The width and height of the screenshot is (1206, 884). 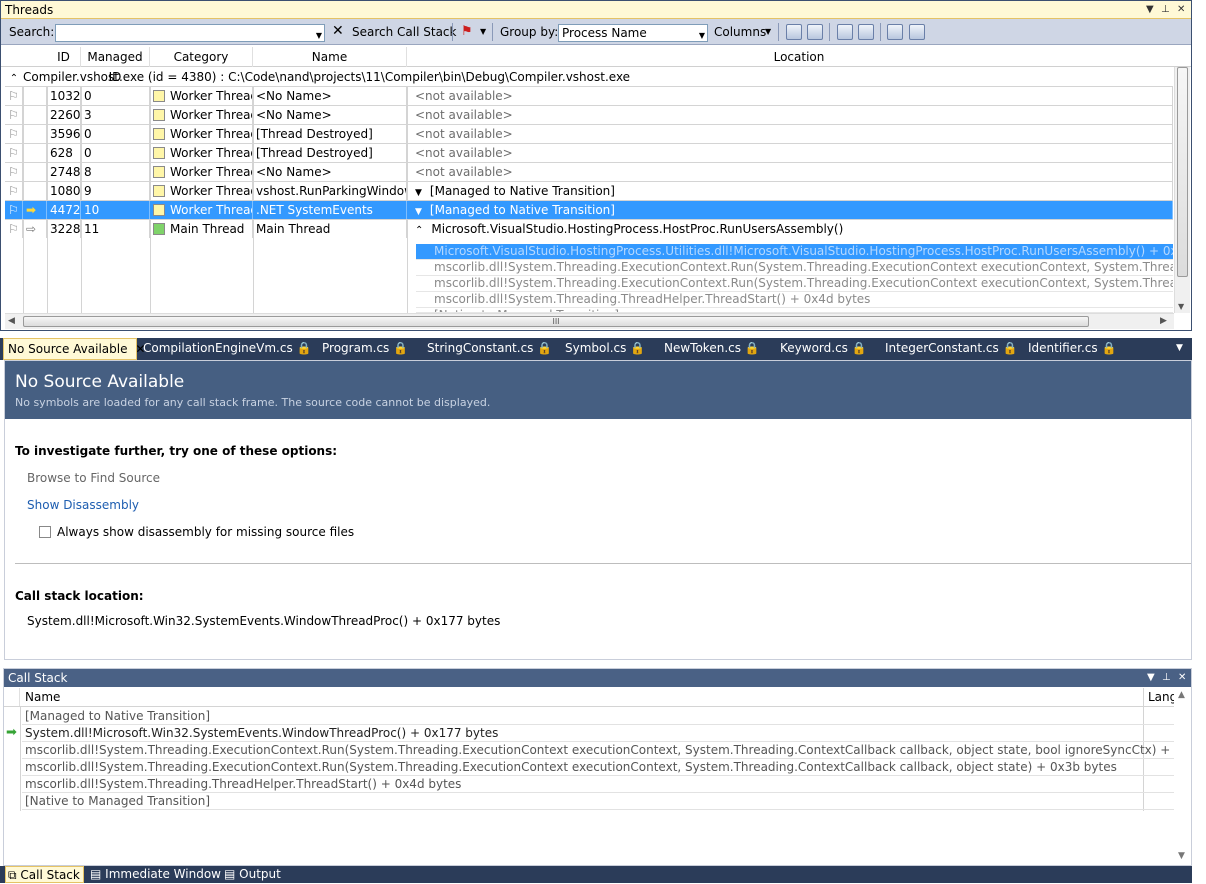 I want to click on tab-newtoken: NewToken.cs 🔒, so click(x=712, y=349).